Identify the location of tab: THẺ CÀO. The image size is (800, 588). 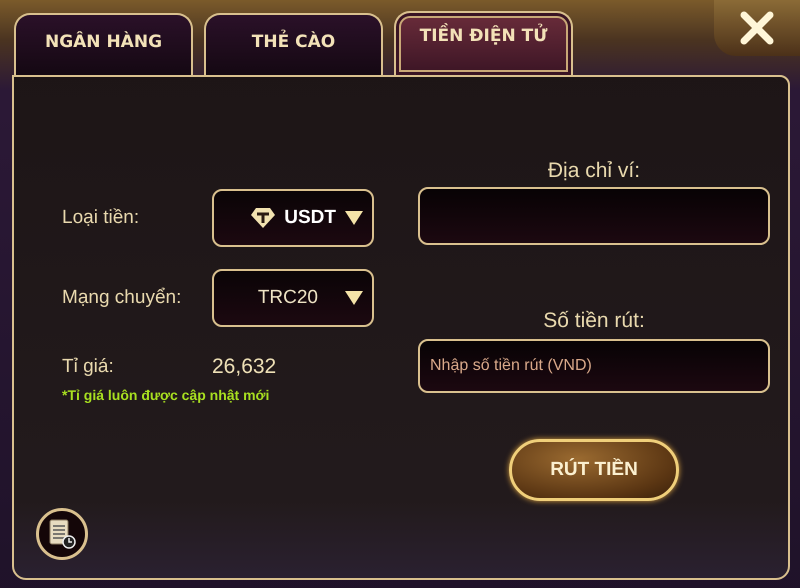
(293, 44).